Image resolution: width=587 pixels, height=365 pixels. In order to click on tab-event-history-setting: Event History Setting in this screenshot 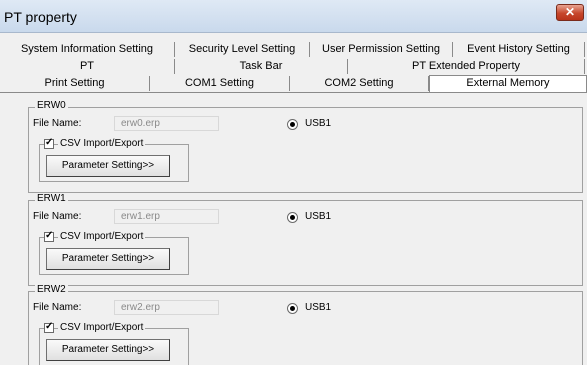, I will do `click(519, 49)`.